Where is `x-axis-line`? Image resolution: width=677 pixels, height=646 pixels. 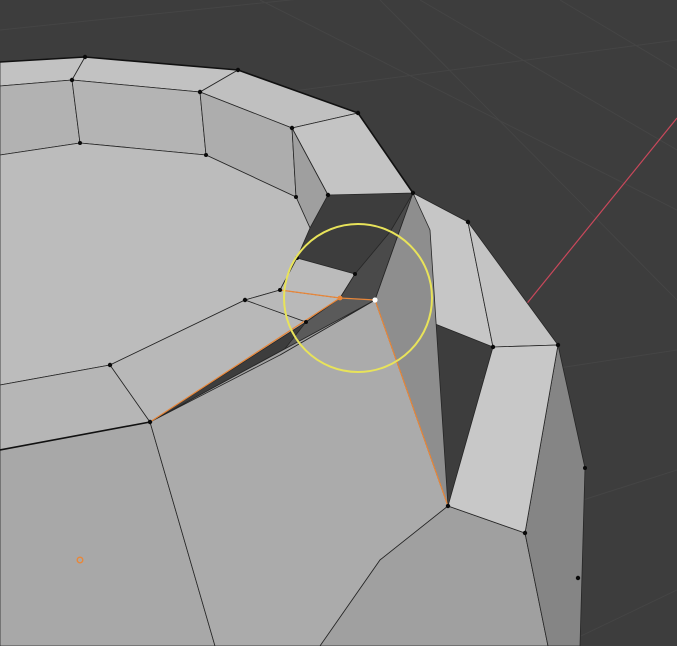 x-axis-line is located at coordinates (598, 215).